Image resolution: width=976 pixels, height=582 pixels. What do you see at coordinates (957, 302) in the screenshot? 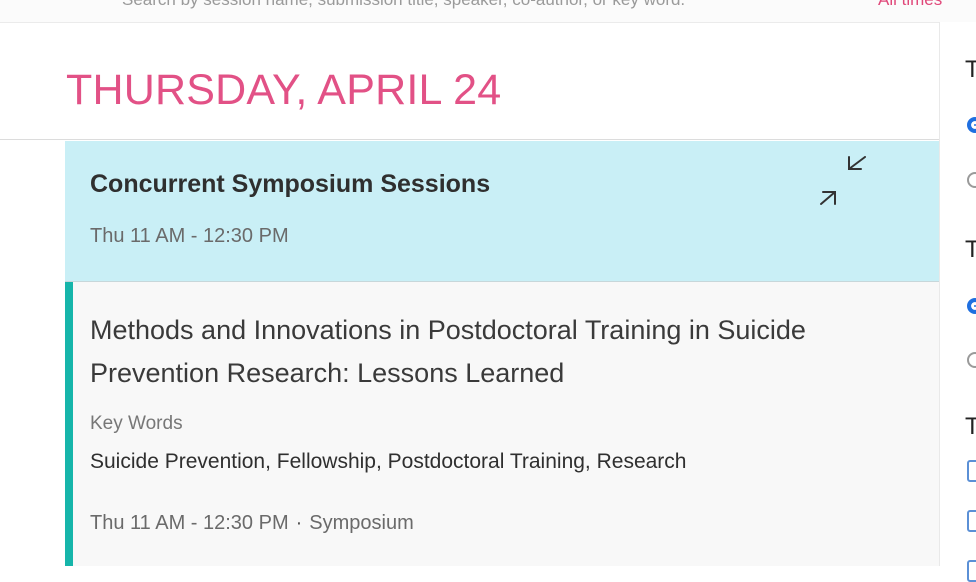
I see `filter-sidebar: T T T` at bounding box center [957, 302].